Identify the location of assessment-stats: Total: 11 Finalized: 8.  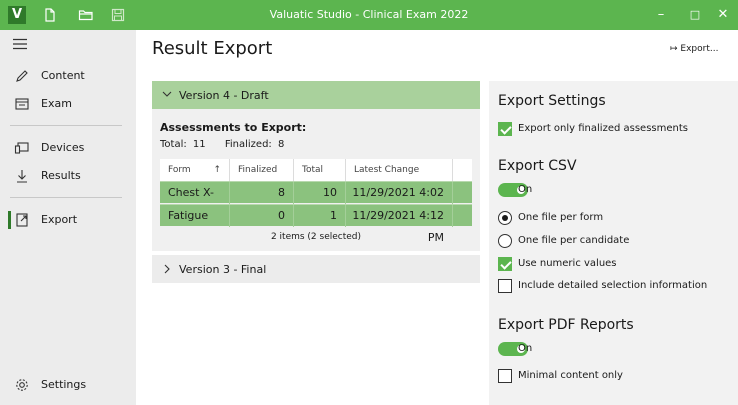
(223, 144).